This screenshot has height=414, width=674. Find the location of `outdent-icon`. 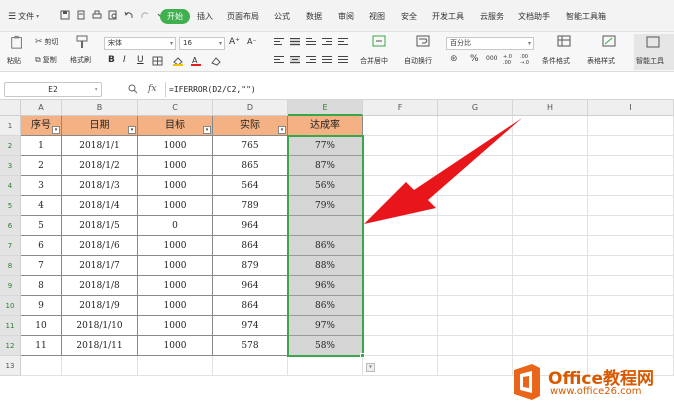

outdent-icon is located at coordinates (343, 42).